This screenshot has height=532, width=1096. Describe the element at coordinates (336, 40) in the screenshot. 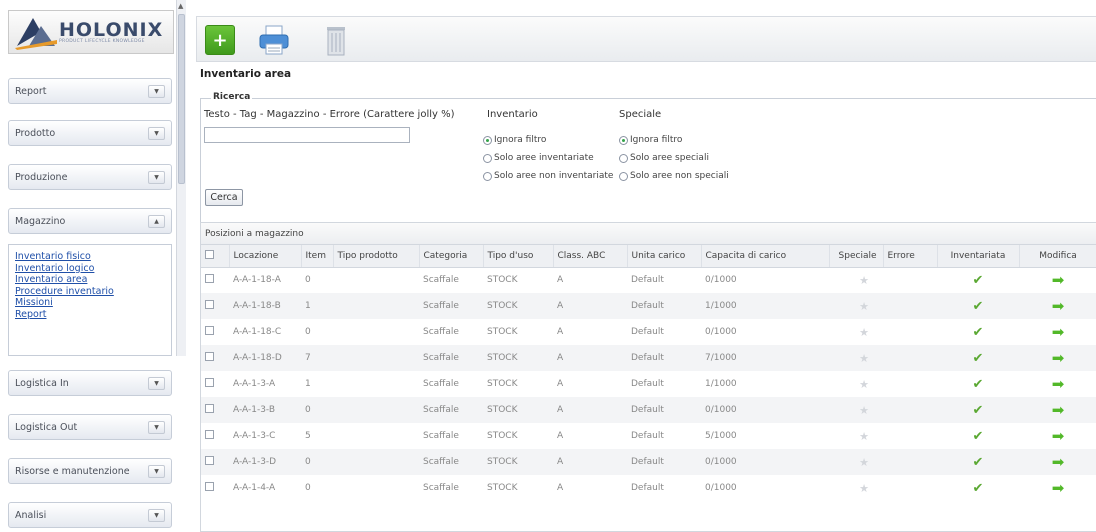

I see `trash-icon` at that location.